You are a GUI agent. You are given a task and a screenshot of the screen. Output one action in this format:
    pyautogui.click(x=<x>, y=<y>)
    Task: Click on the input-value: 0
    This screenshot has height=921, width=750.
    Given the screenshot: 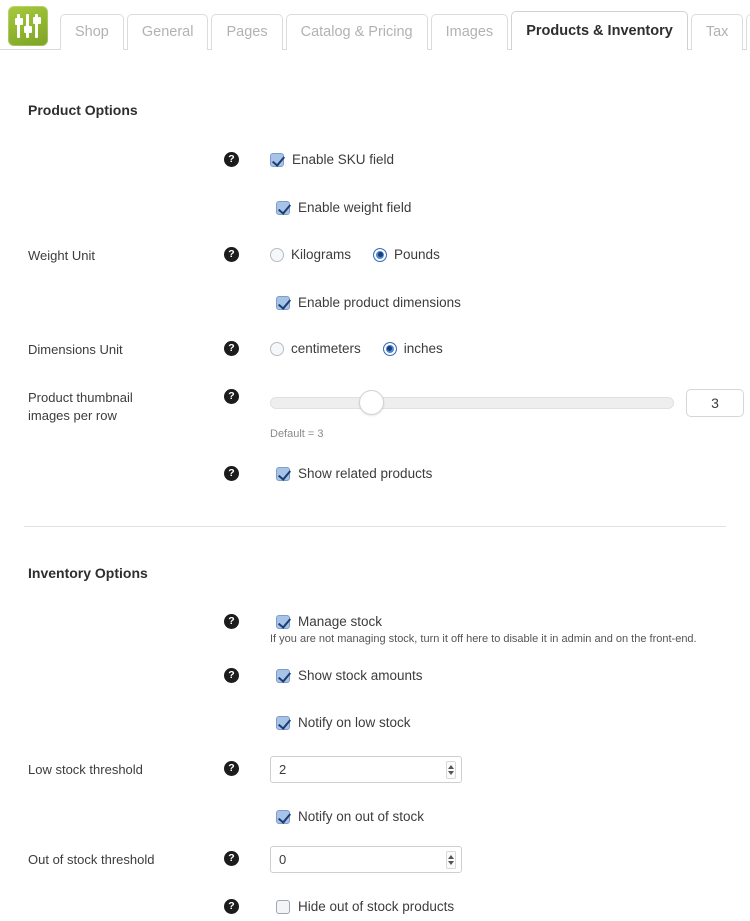 What is the action you would take?
    pyautogui.click(x=283, y=859)
    